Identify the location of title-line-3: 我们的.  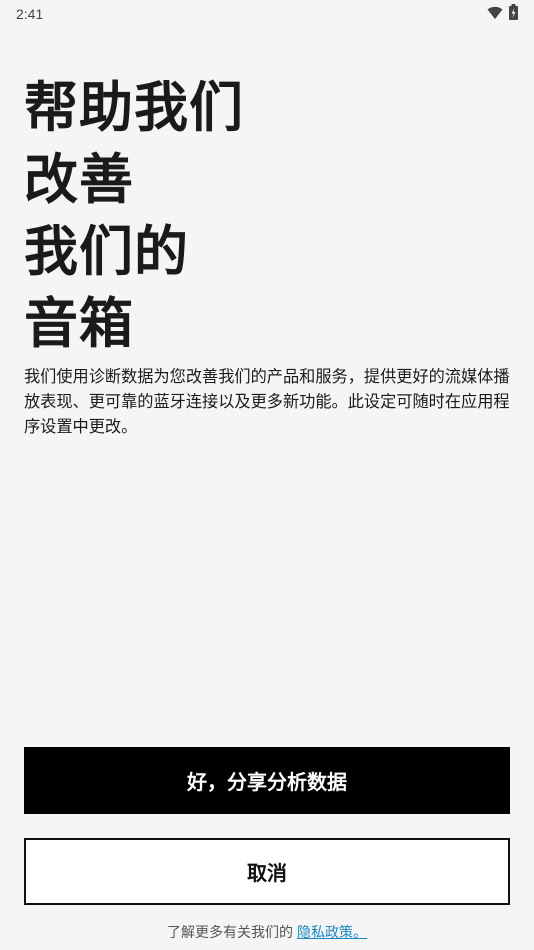
(106, 251).